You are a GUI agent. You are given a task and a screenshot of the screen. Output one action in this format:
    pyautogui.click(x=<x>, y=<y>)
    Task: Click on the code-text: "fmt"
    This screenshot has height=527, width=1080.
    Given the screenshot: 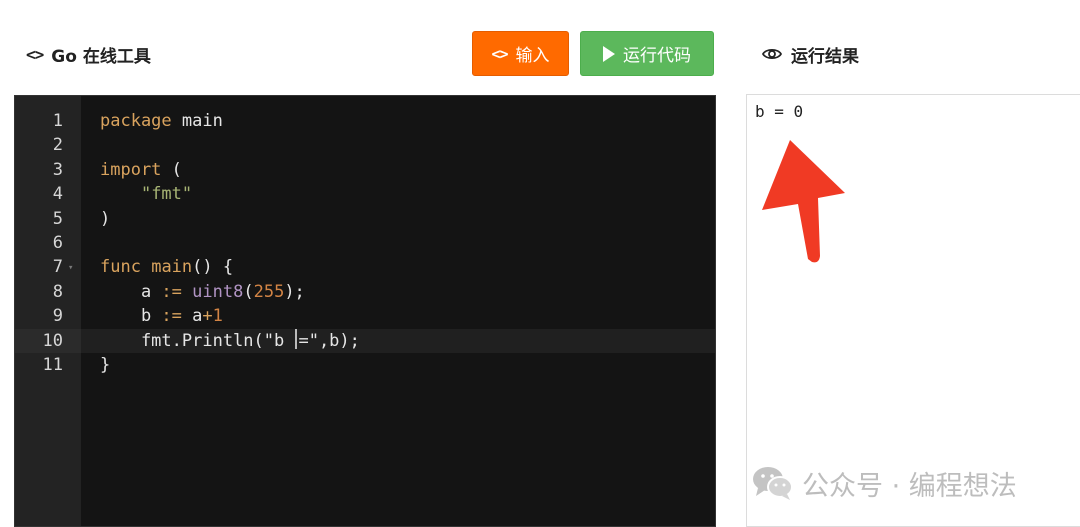 What is the action you would take?
    pyautogui.click(x=146, y=194)
    